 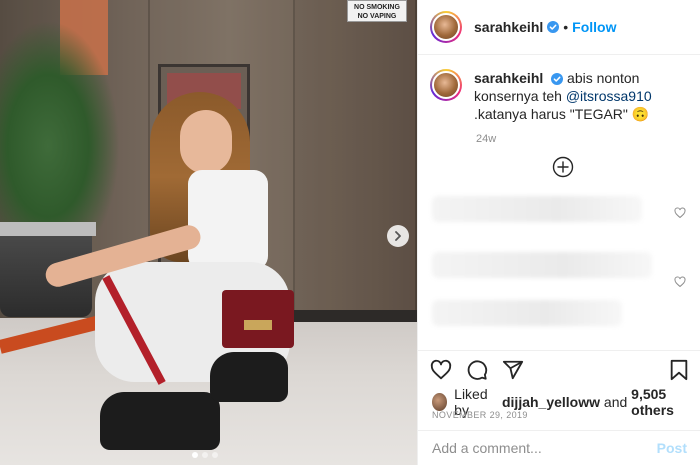 What do you see at coordinates (258, 319) in the screenshot?
I see `handbag` at bounding box center [258, 319].